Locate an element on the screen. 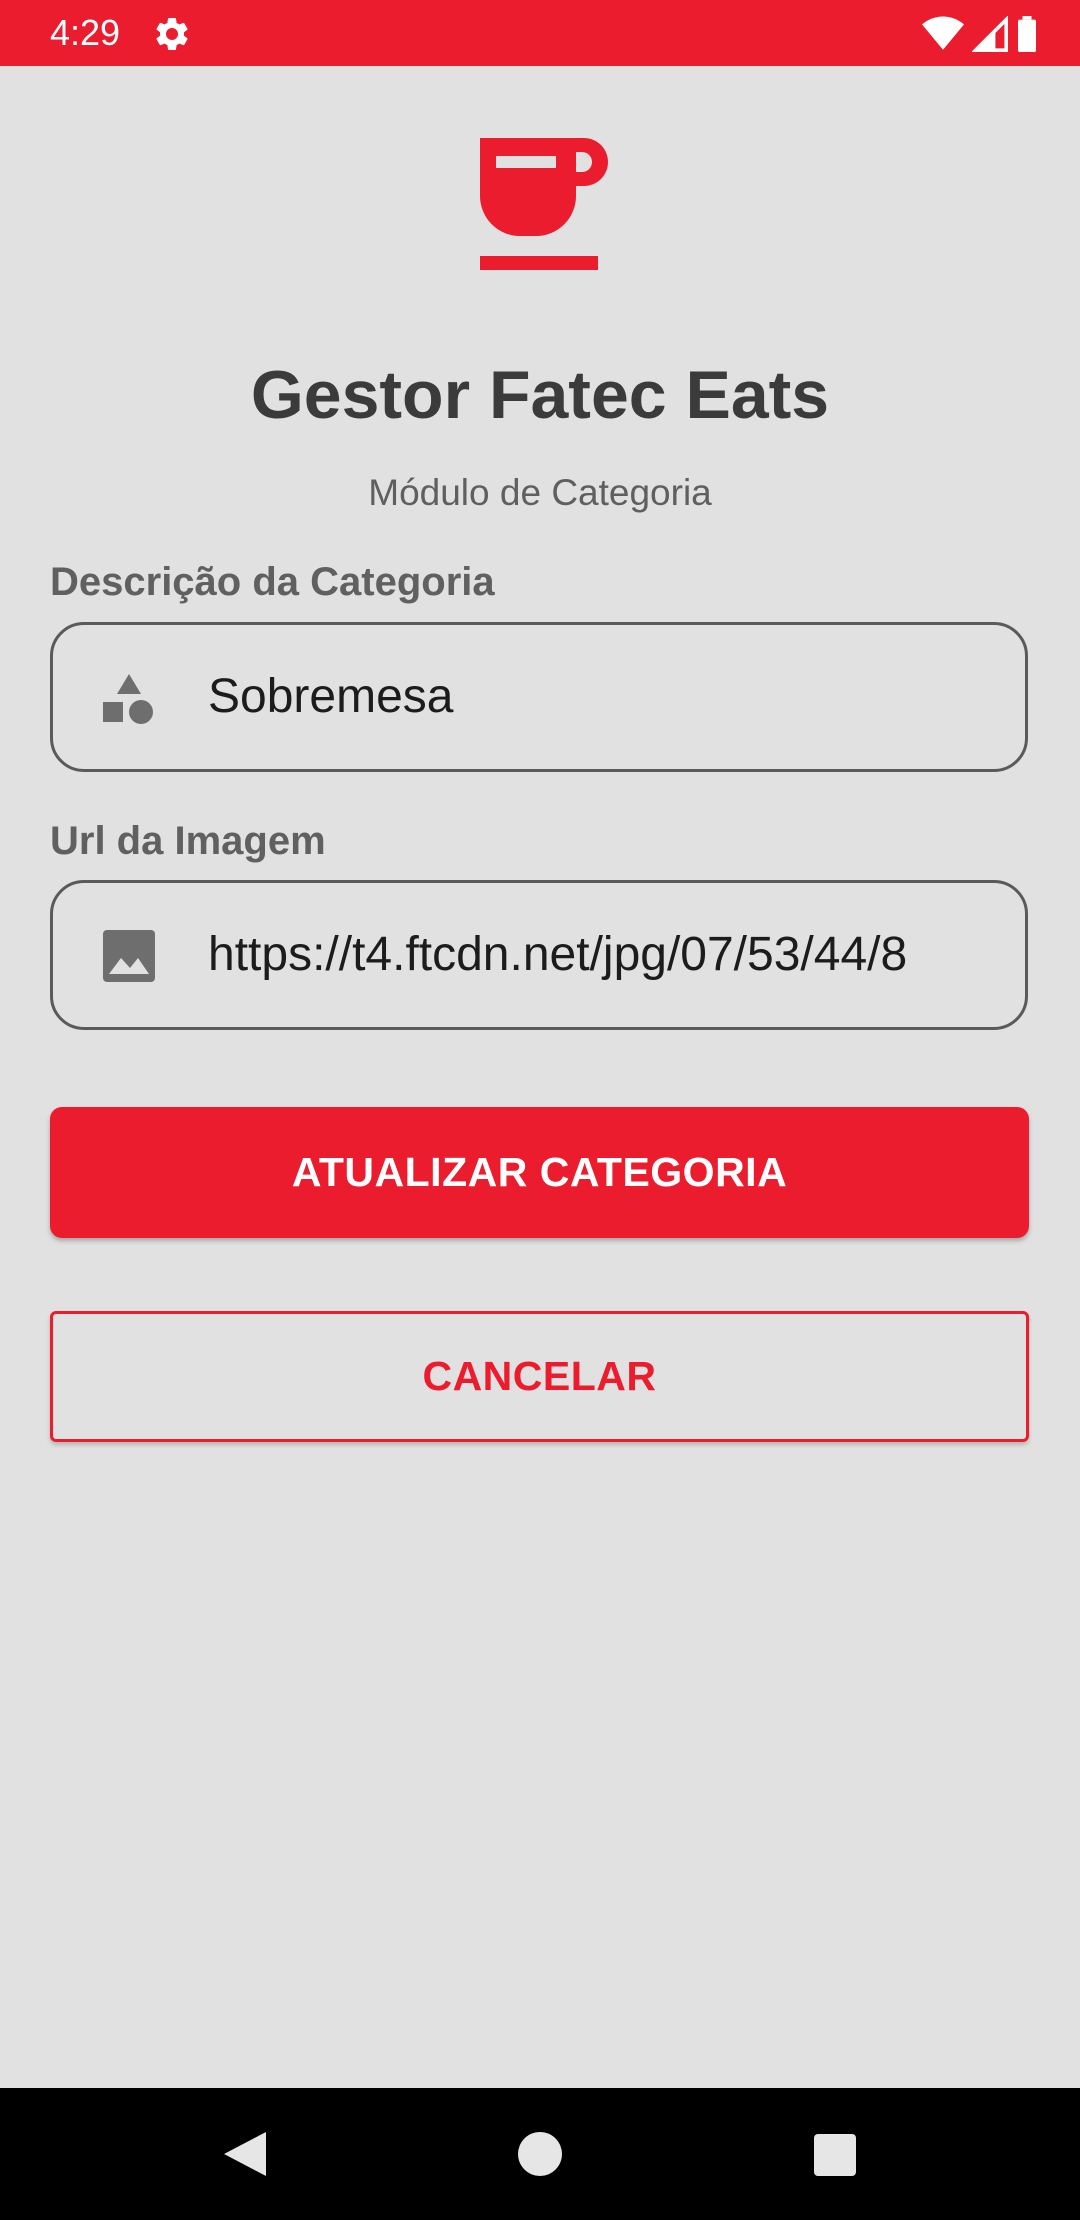  status-icons is located at coordinates (980, 34).